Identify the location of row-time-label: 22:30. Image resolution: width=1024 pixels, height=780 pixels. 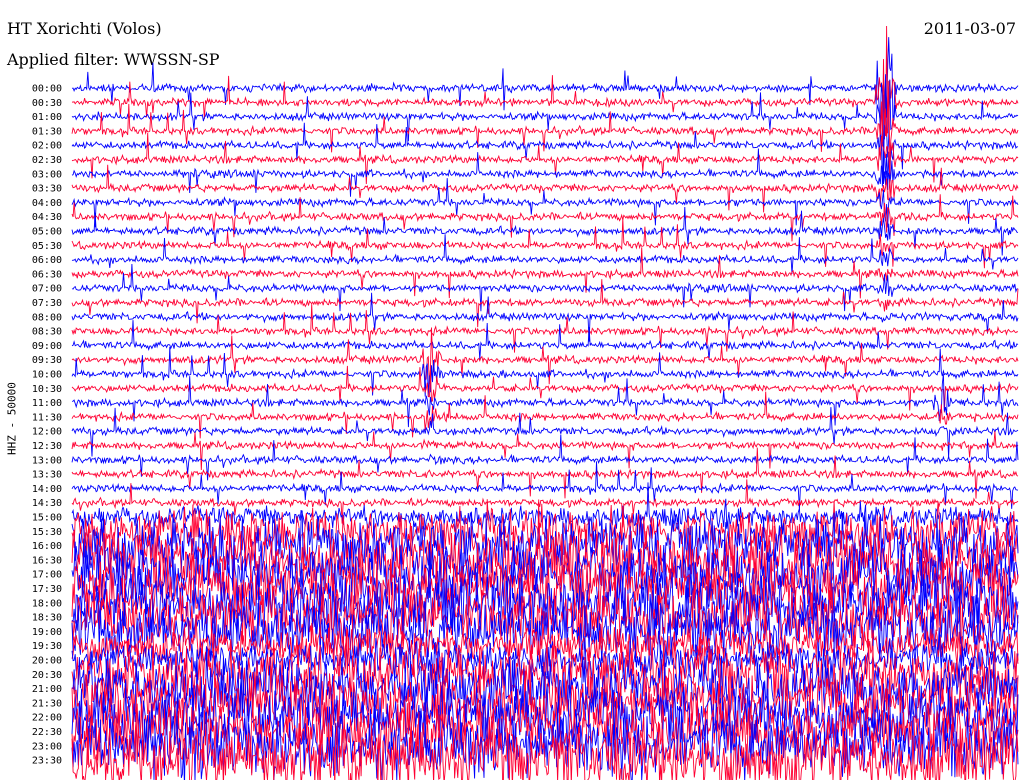
(47, 732).